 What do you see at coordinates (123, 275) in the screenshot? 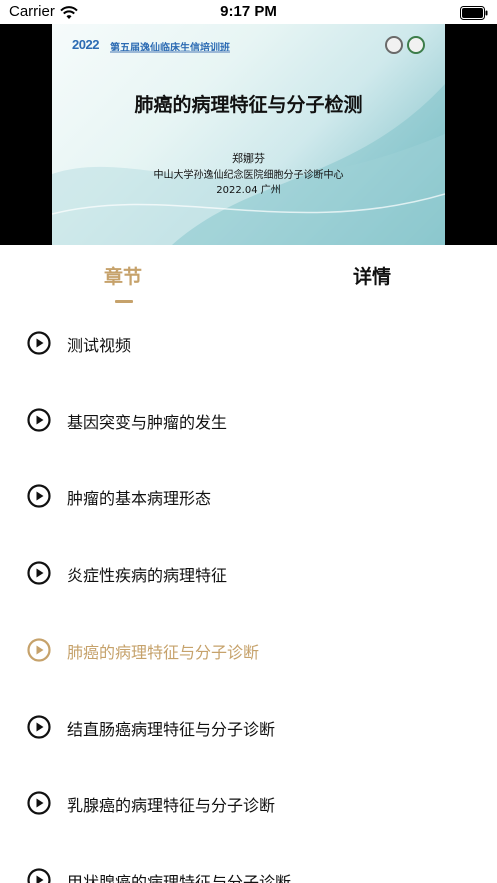
I see `tab-chapters: 章节` at bounding box center [123, 275].